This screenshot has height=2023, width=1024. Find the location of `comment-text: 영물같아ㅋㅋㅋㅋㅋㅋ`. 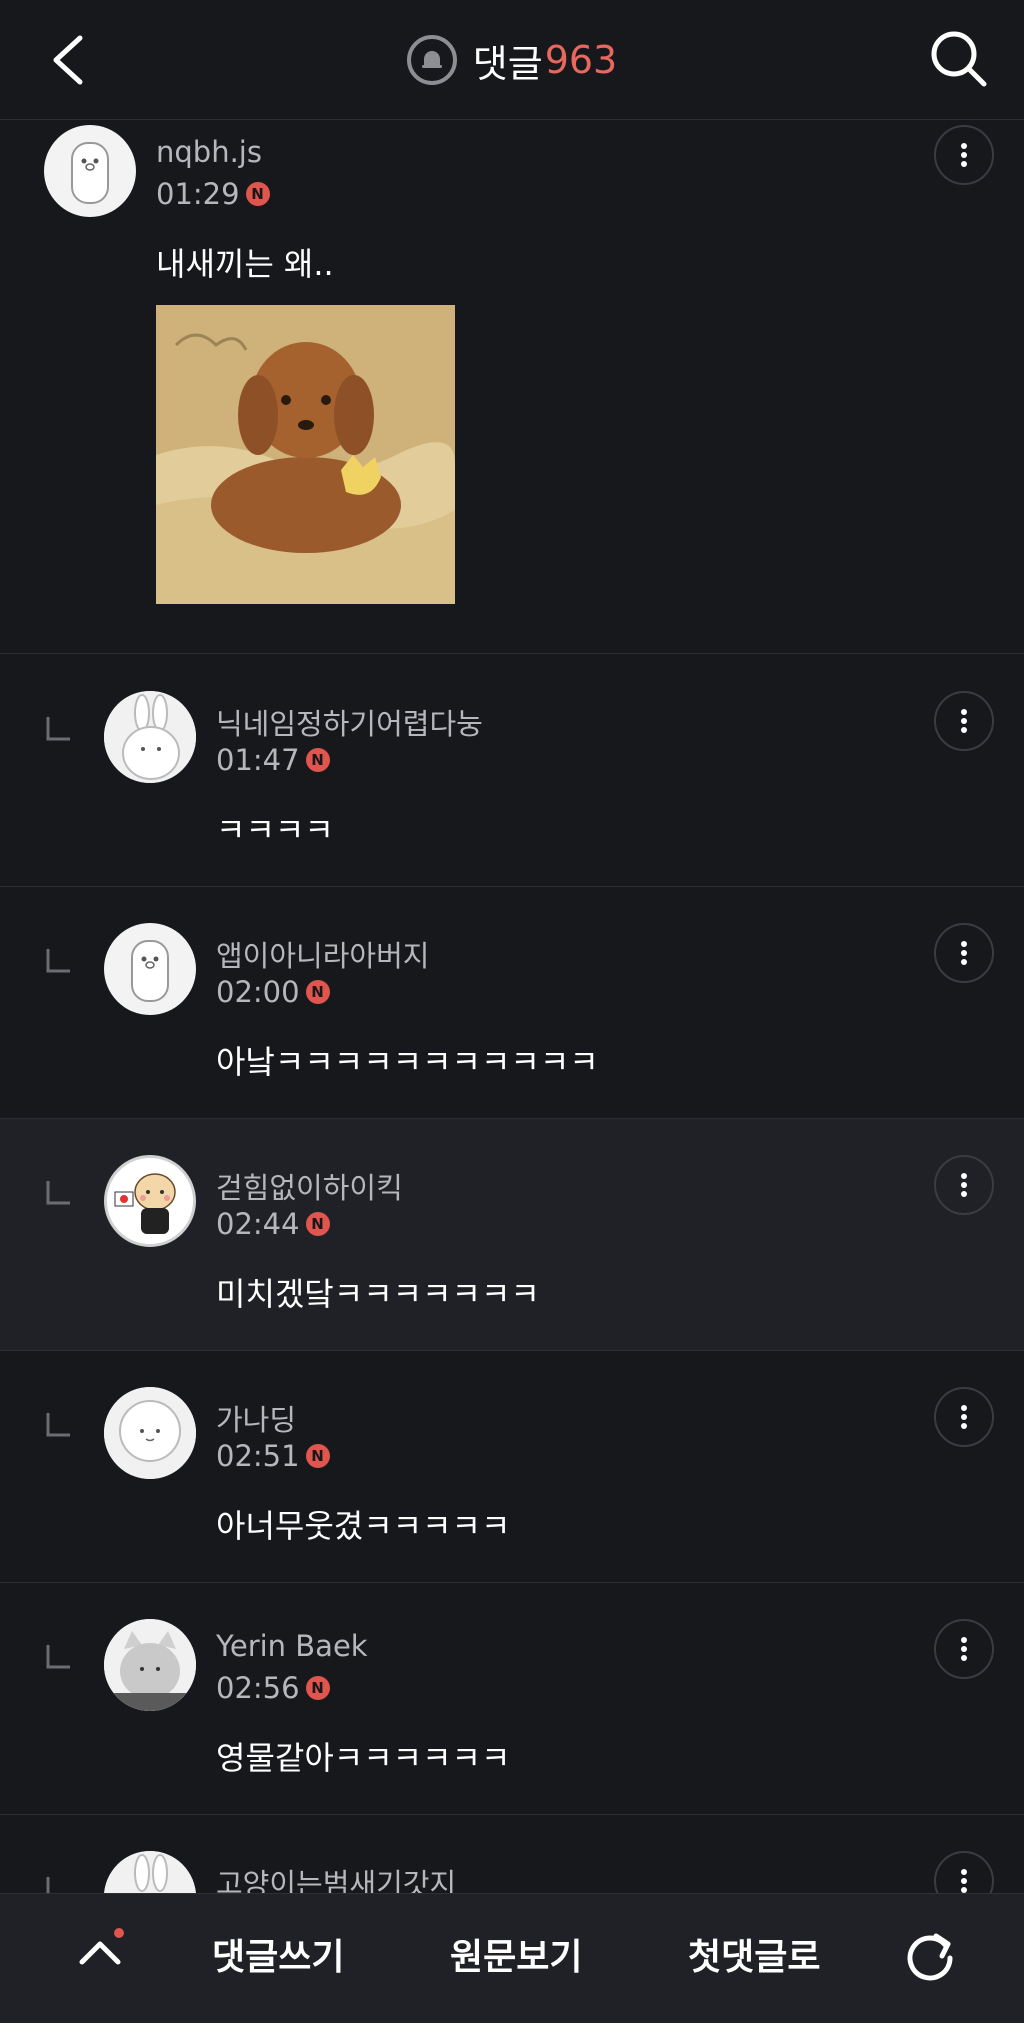

comment-text: 영물같아ㅋㅋㅋㅋㅋㅋ is located at coordinates (363, 1758).